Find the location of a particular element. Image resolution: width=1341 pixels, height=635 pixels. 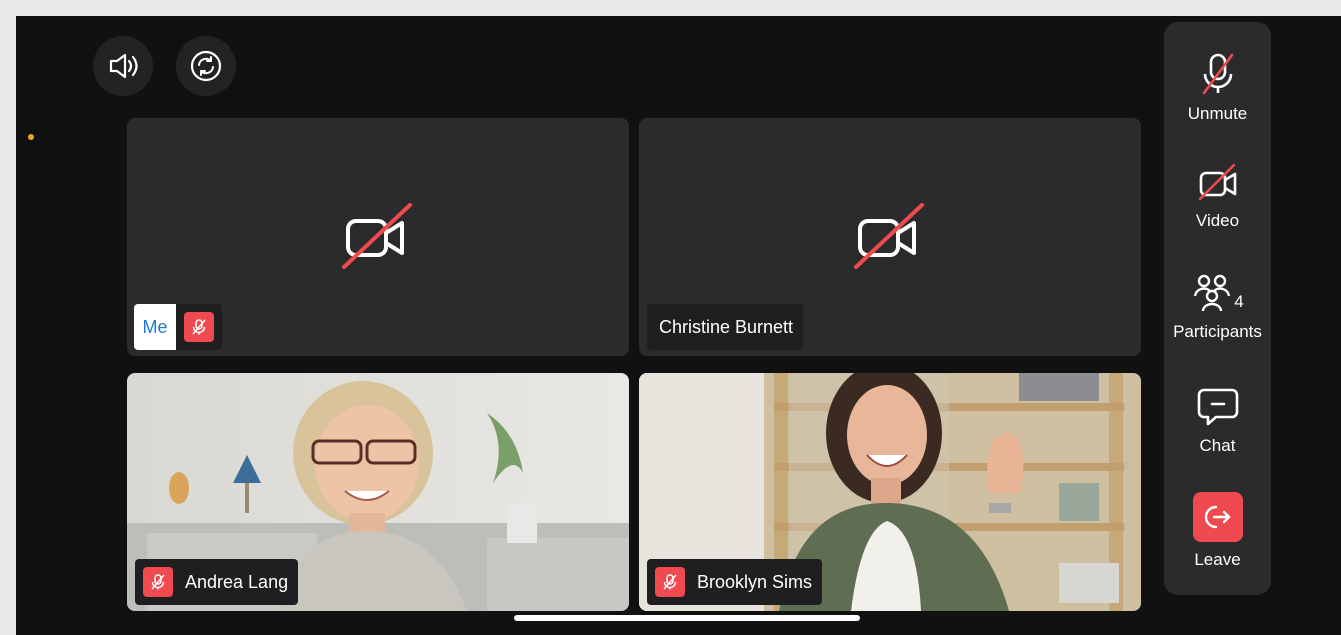

participant-name-tag: Brooklyn Sims is located at coordinates (735, 582).